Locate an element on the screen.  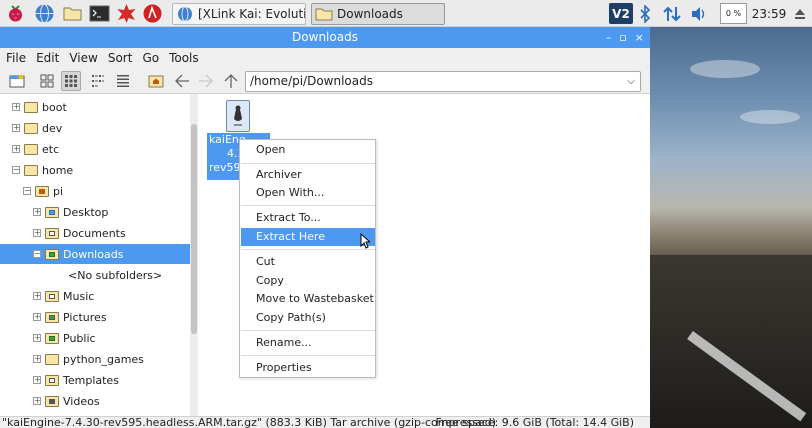
tree-item-music: + Music is located at coordinates (95, 296).